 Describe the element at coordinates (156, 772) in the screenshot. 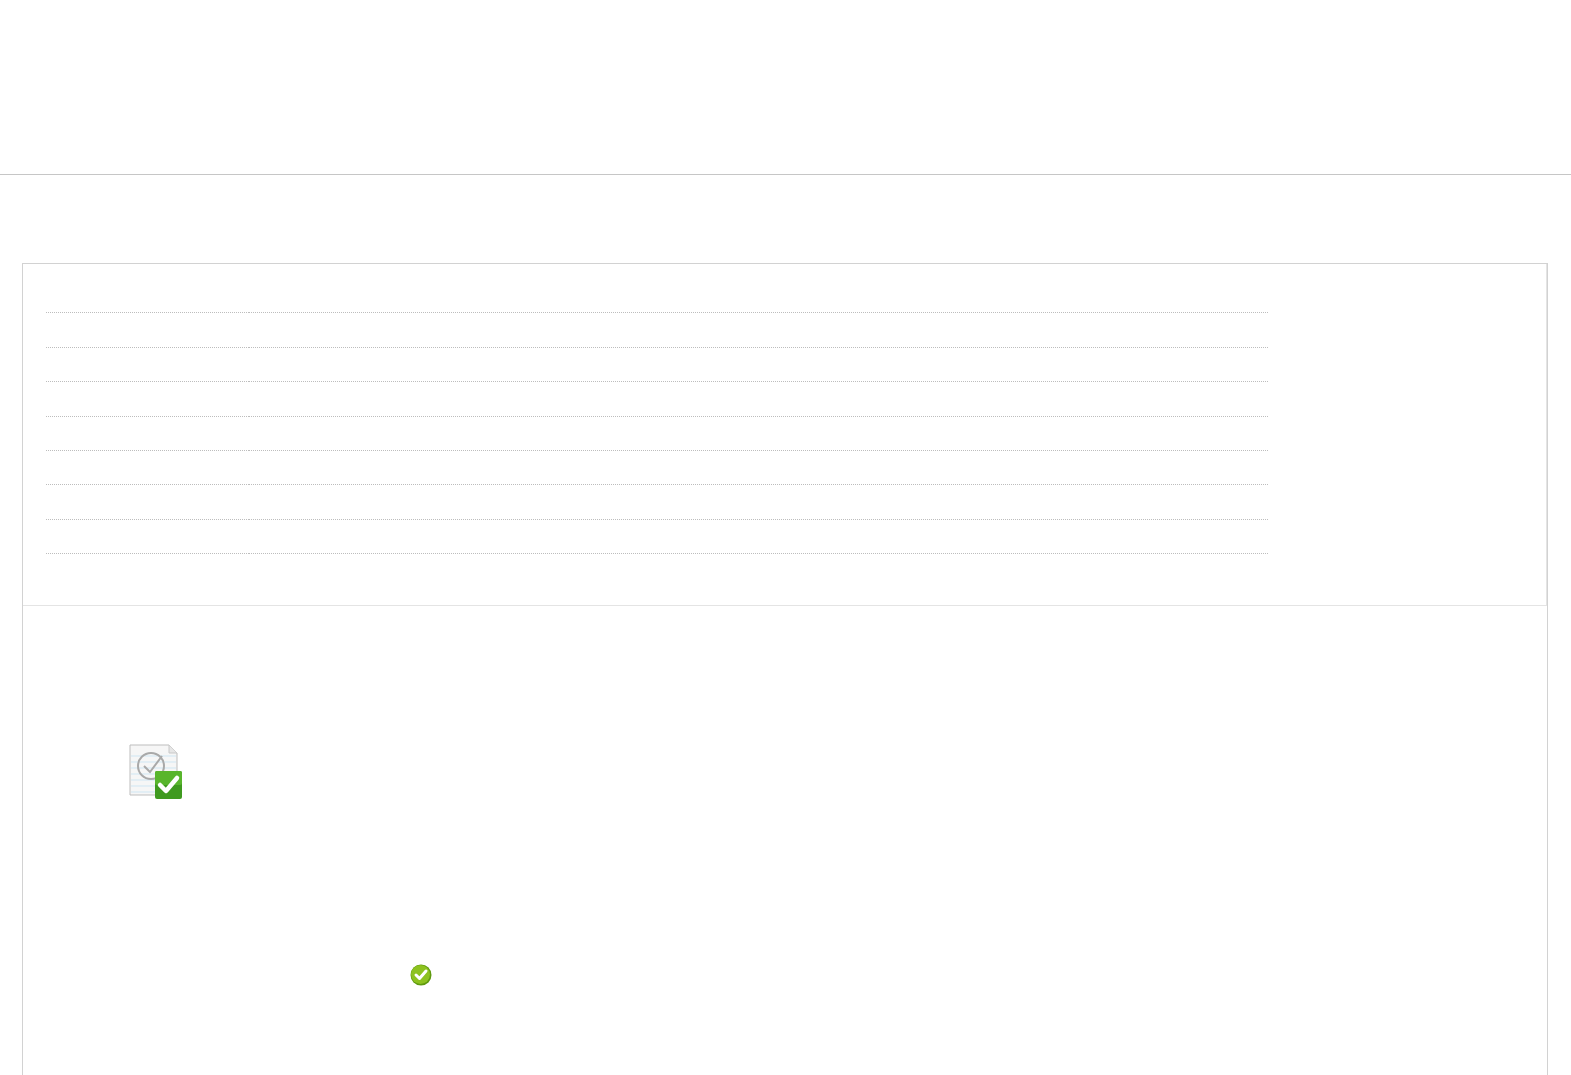

I see `document-check-icon` at that location.